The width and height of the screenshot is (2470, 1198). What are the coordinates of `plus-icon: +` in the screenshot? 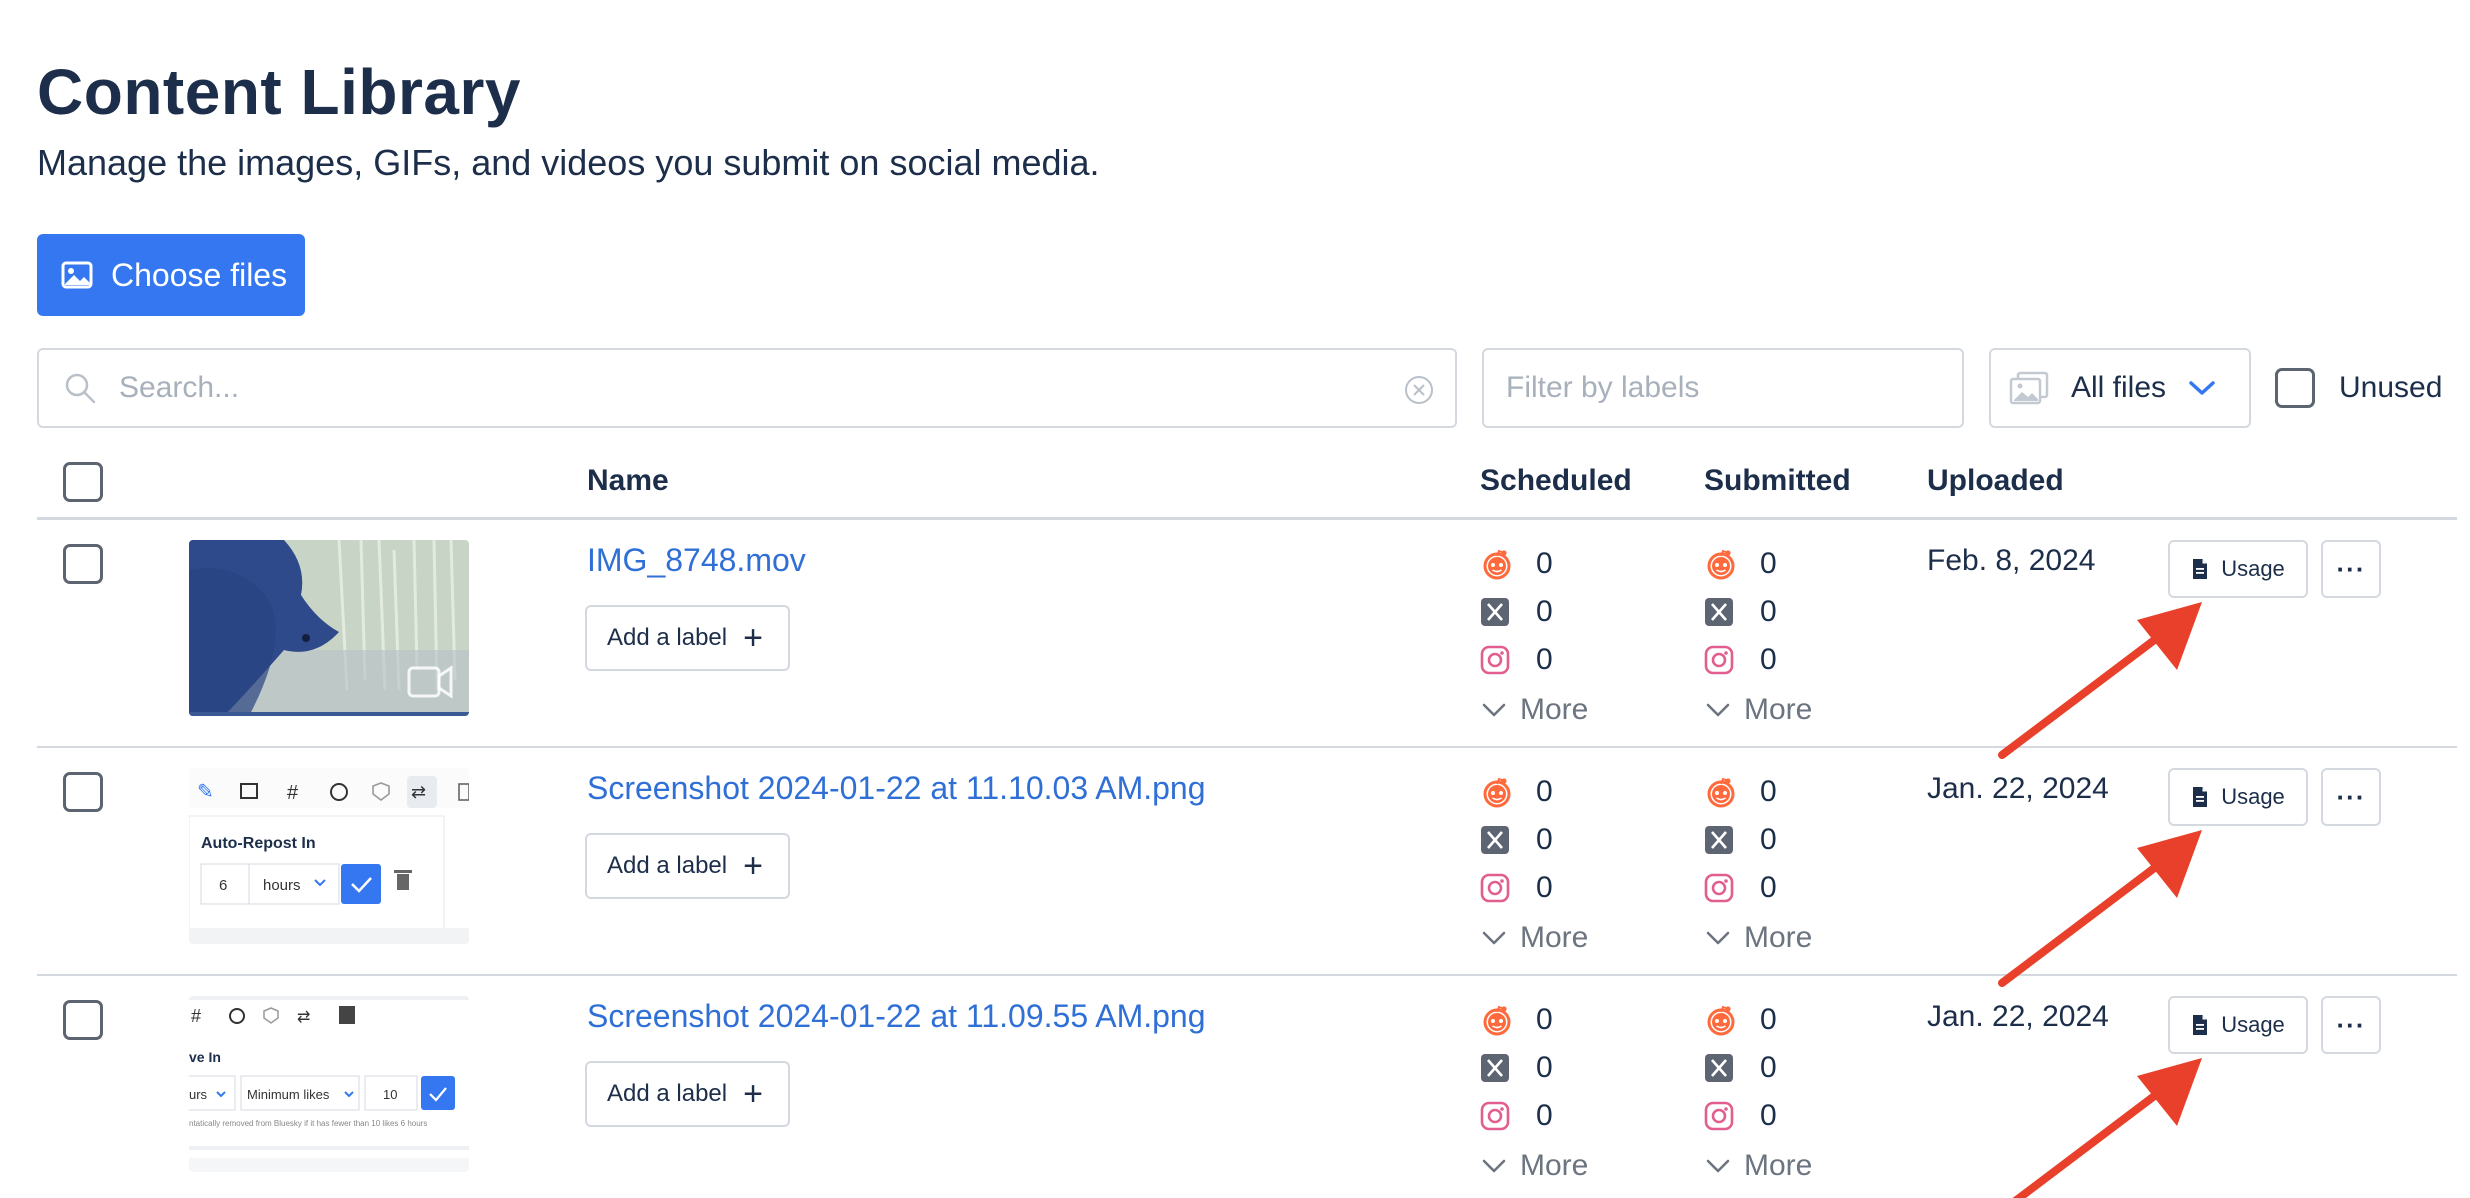 It's located at (753, 1094).